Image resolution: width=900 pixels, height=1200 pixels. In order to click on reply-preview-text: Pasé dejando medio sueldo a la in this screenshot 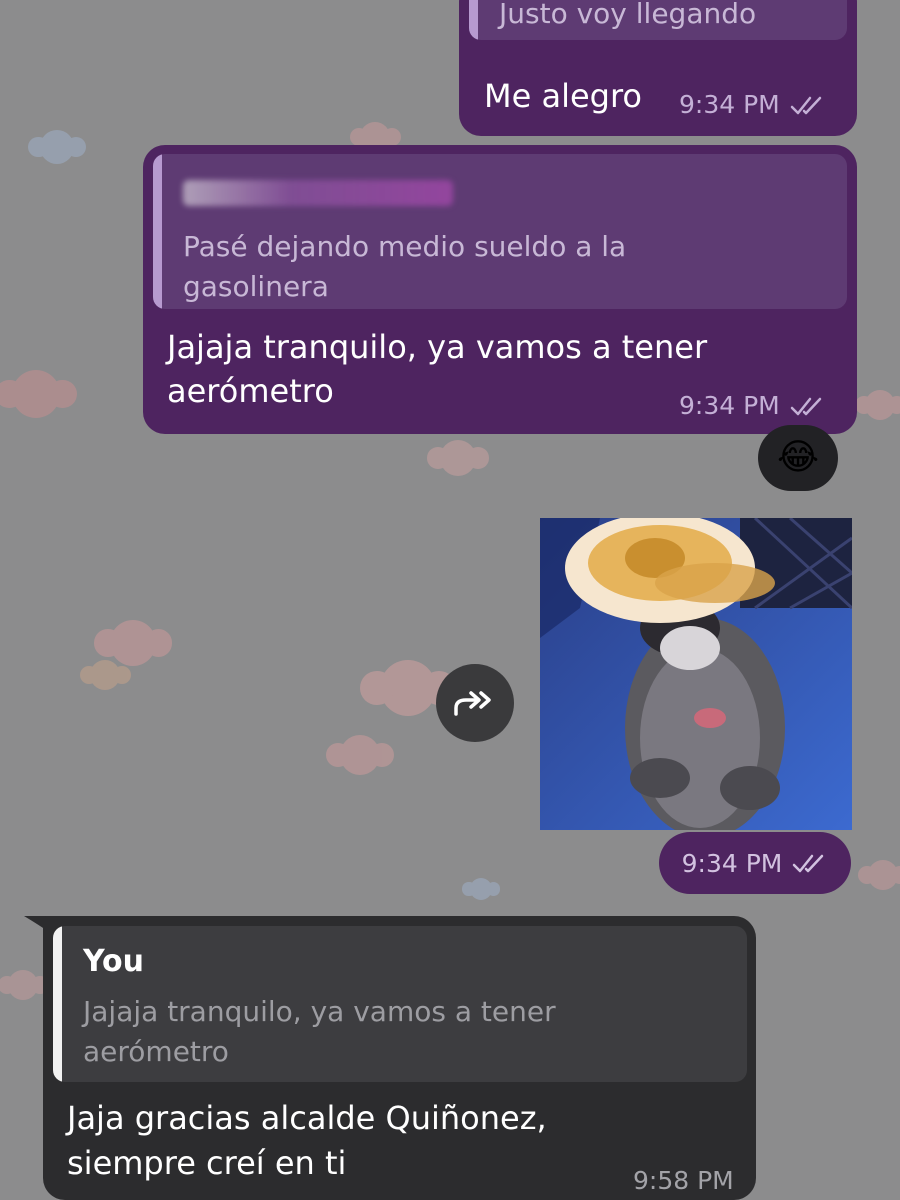, I will do `click(405, 246)`.